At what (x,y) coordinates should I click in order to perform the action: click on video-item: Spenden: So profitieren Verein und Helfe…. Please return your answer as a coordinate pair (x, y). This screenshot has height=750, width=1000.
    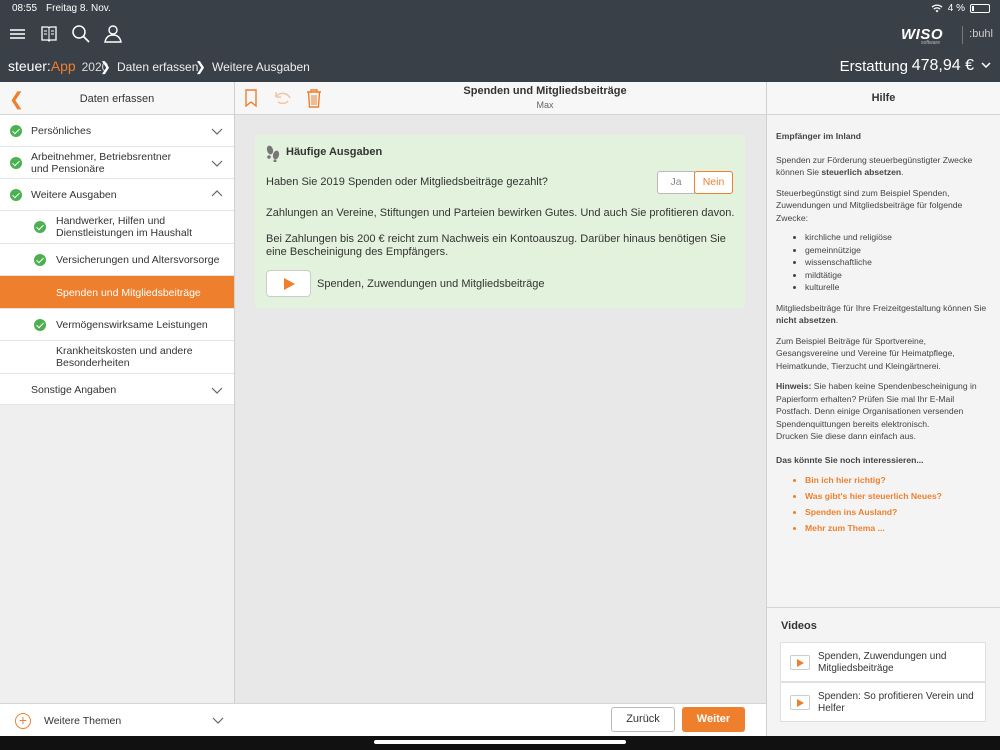
    Looking at the image, I should click on (883, 702).